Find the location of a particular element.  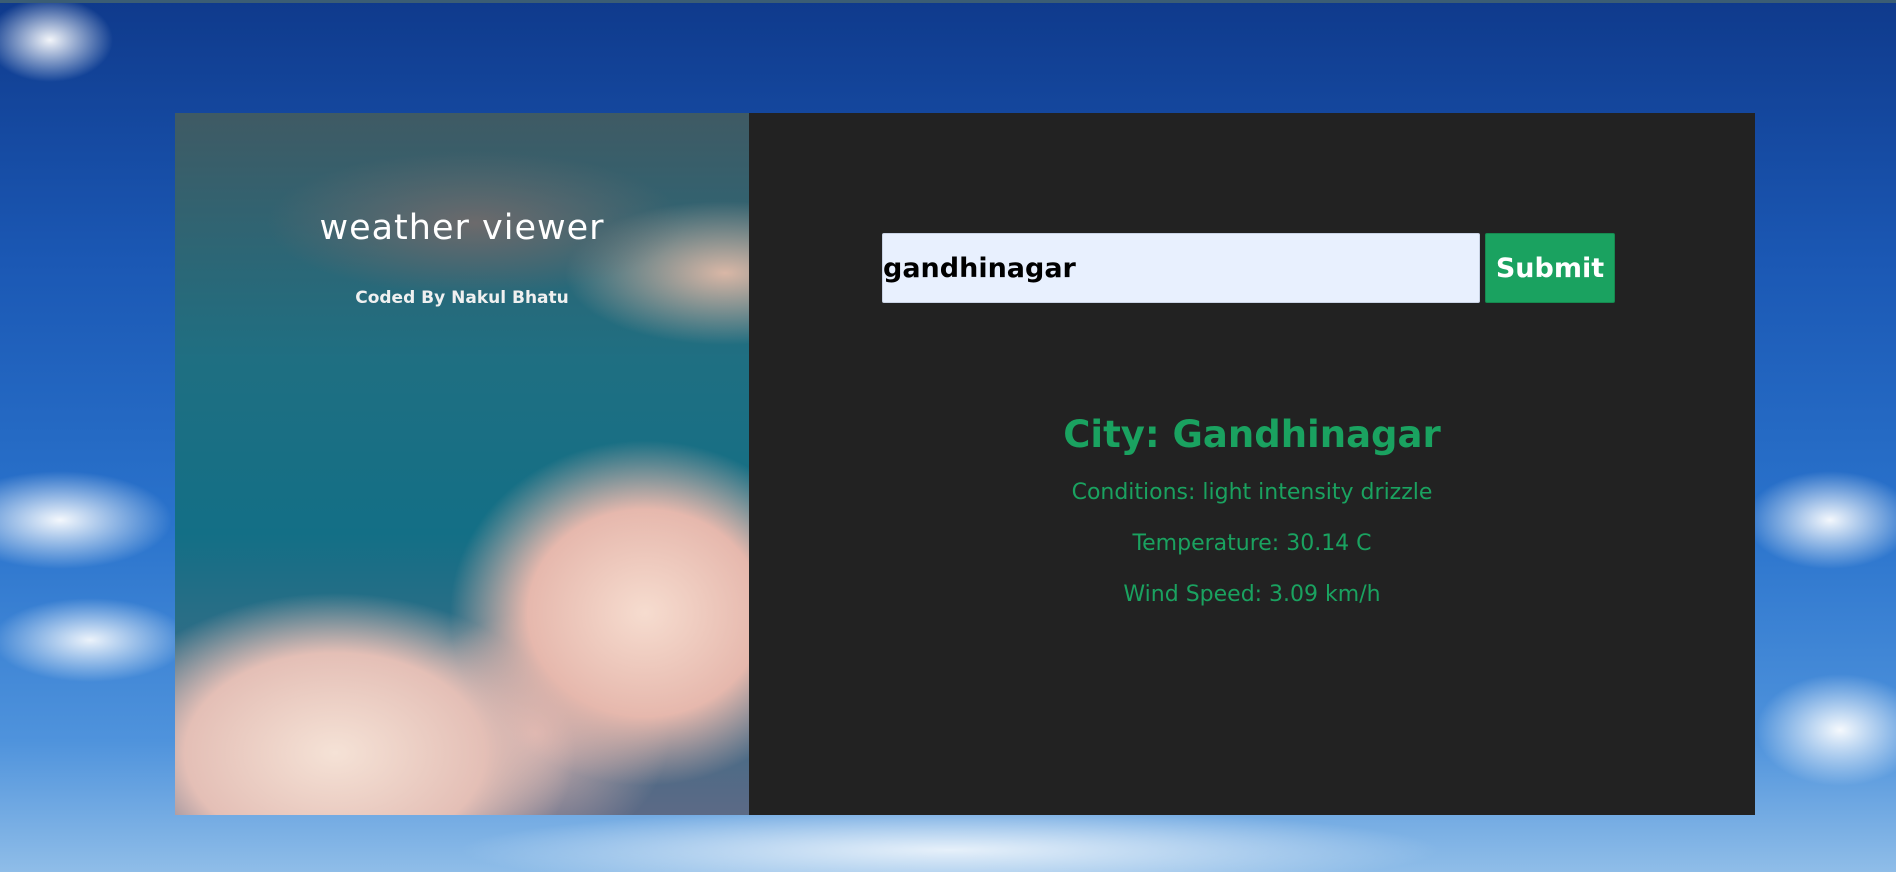

top-border is located at coordinates (948, 1).